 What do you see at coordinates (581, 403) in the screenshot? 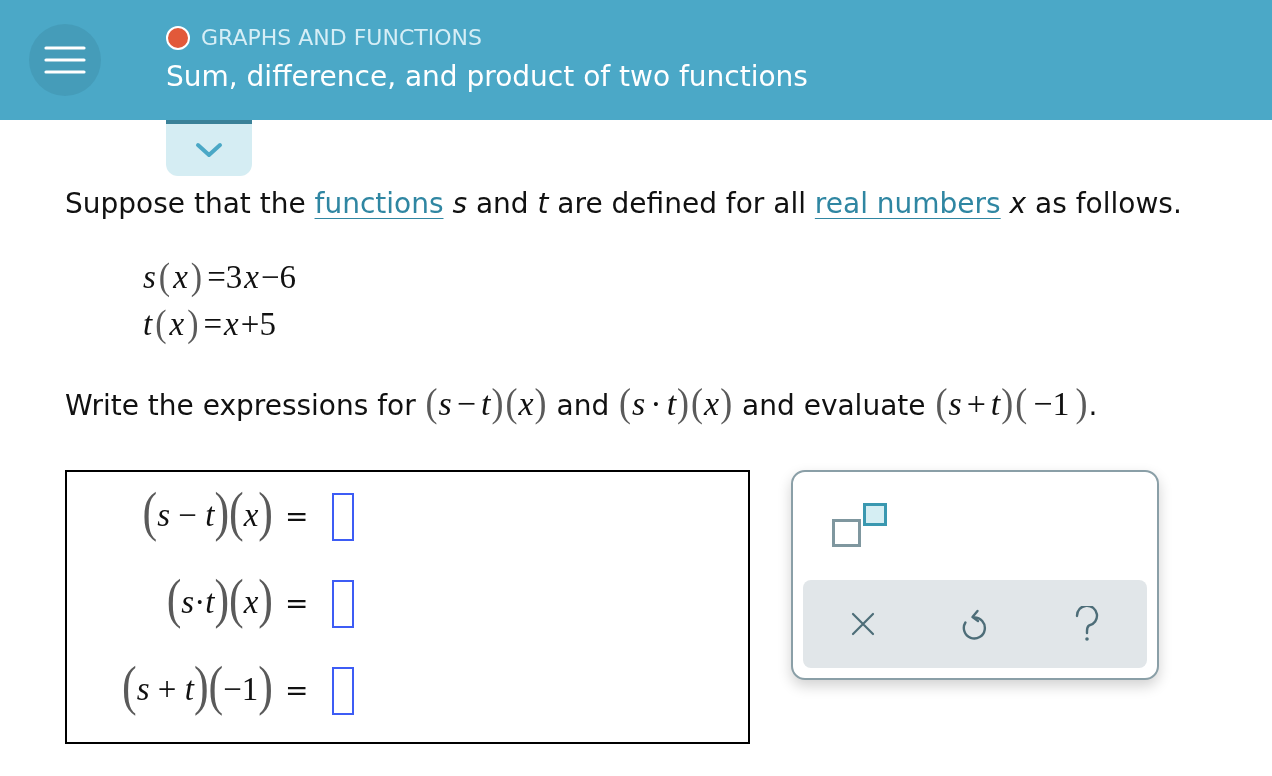
I see `instruction-text: Write the expressions for (s−t)(x) and (s·t)(x) and evaluate (s+t)(−1).` at bounding box center [581, 403].